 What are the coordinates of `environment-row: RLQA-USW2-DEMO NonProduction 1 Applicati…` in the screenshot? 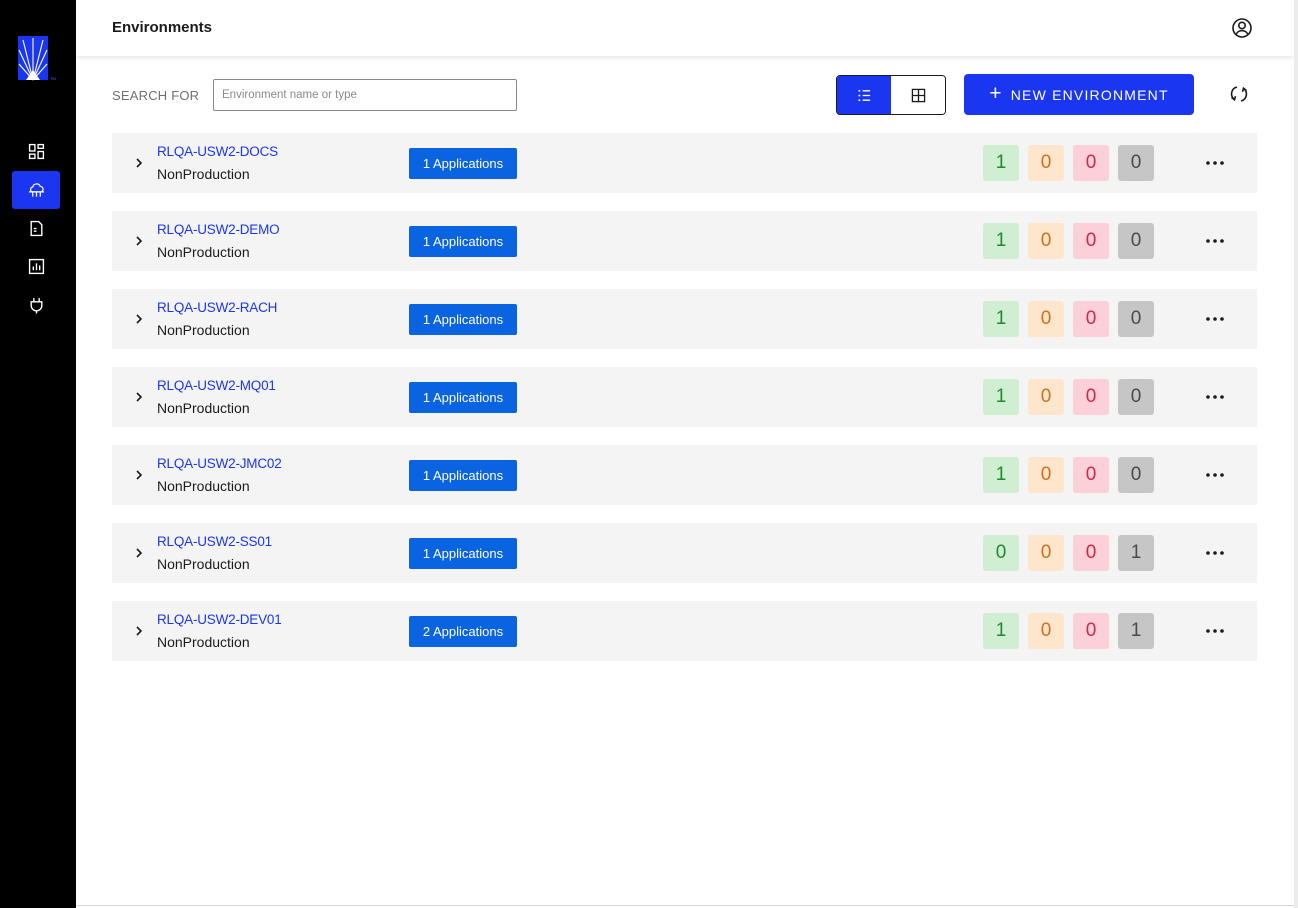 It's located at (684, 241).